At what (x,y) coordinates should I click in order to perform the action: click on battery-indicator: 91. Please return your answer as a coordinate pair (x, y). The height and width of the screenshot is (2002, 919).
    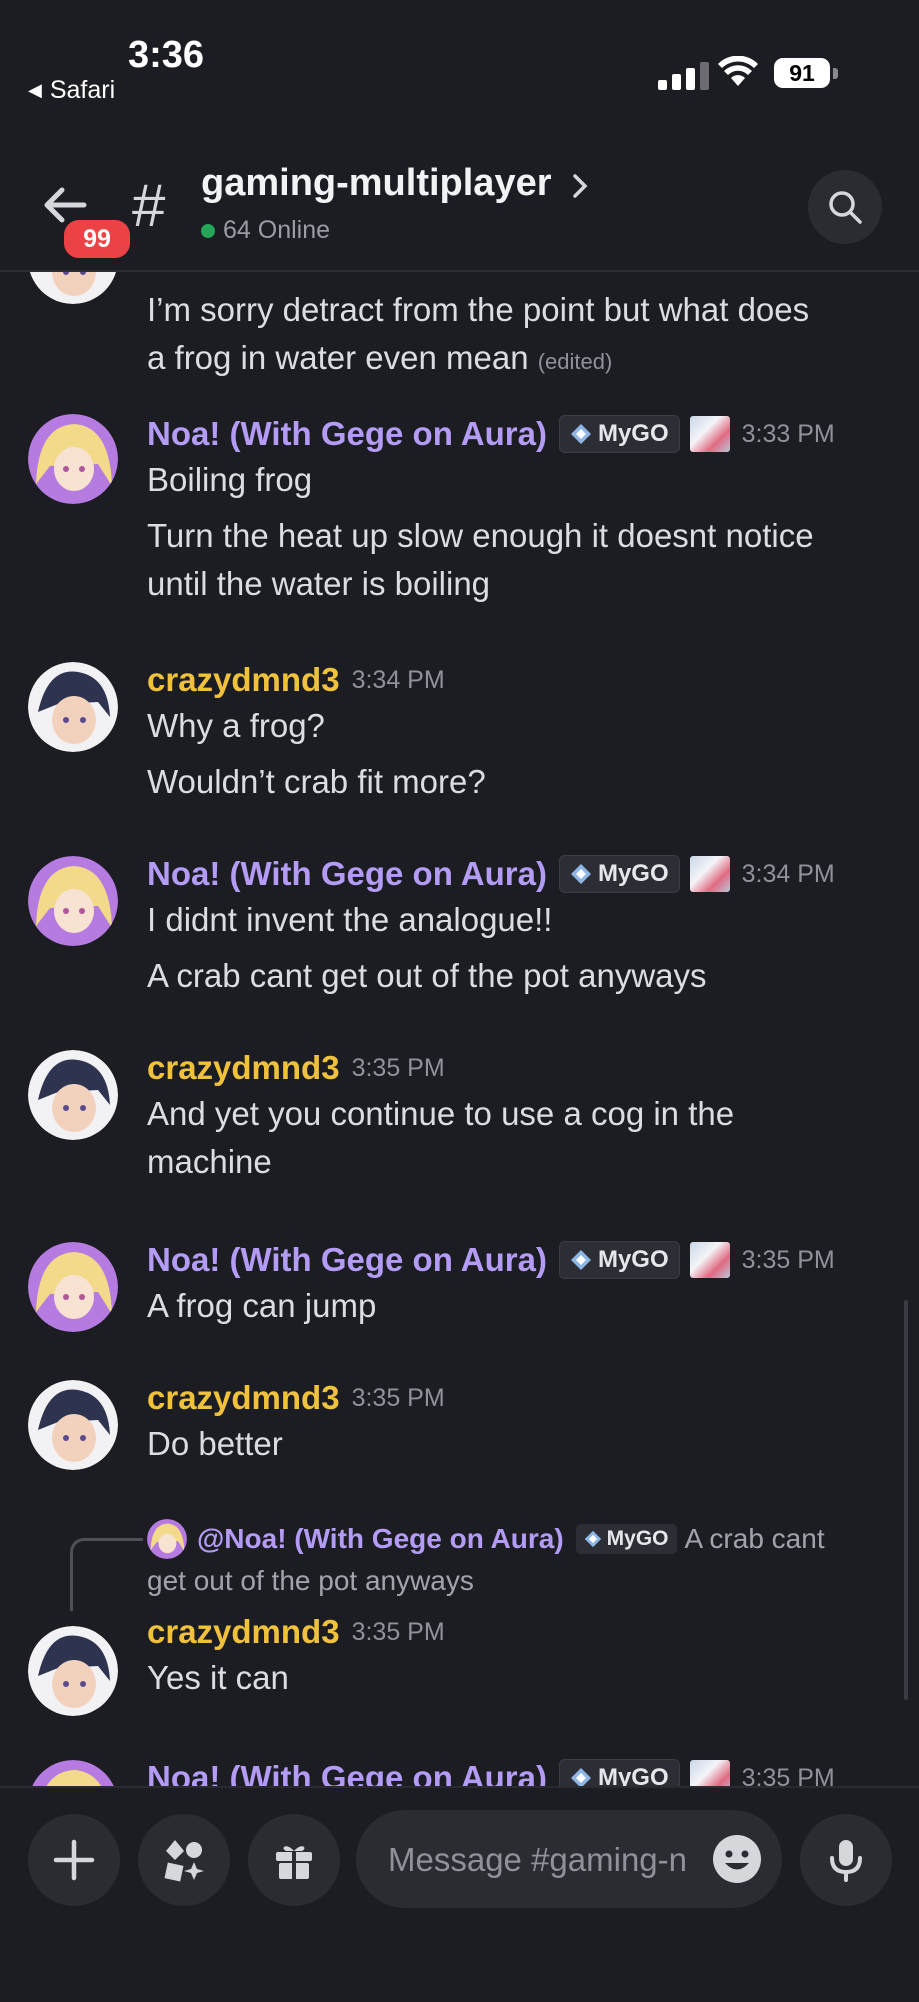
    Looking at the image, I should click on (802, 73).